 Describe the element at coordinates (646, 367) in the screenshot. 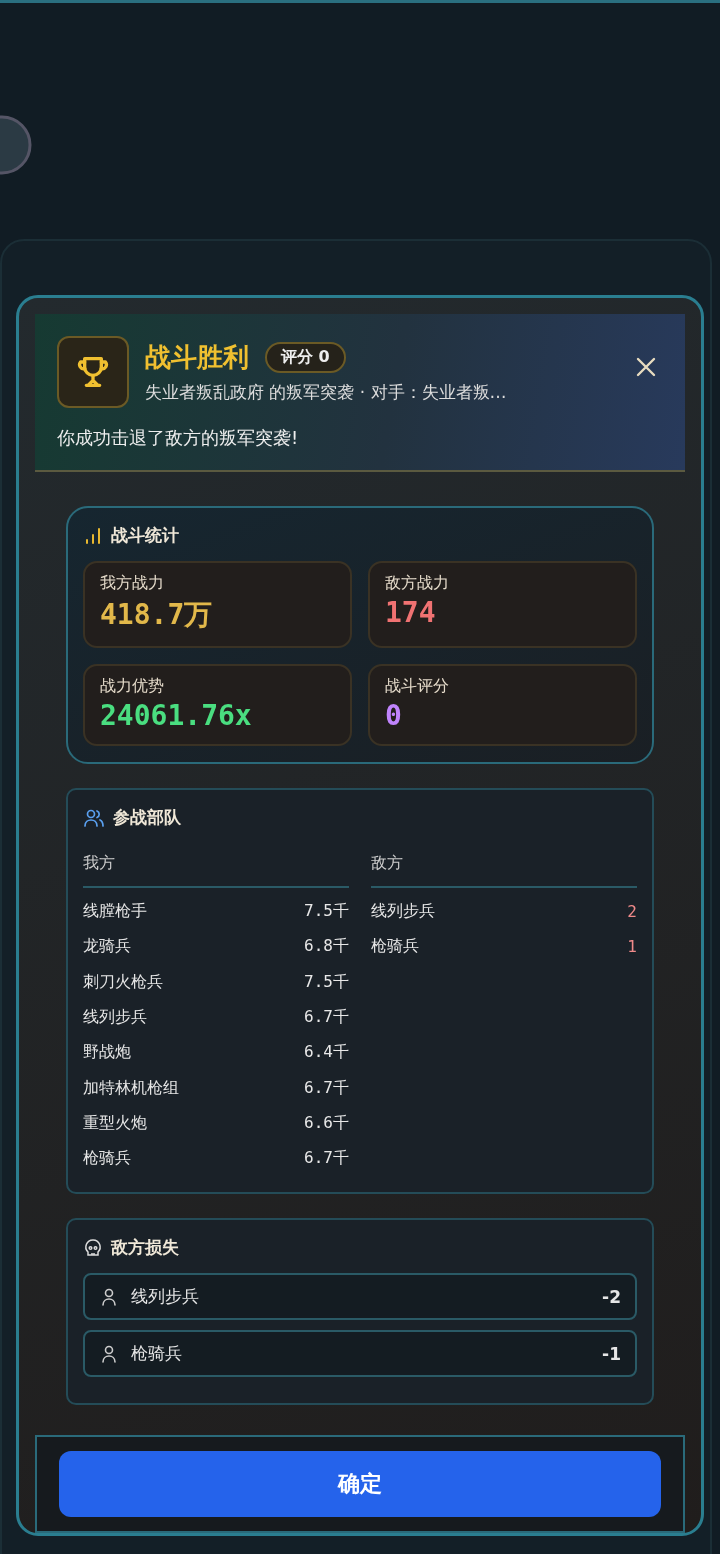

I see `close-icon` at that location.